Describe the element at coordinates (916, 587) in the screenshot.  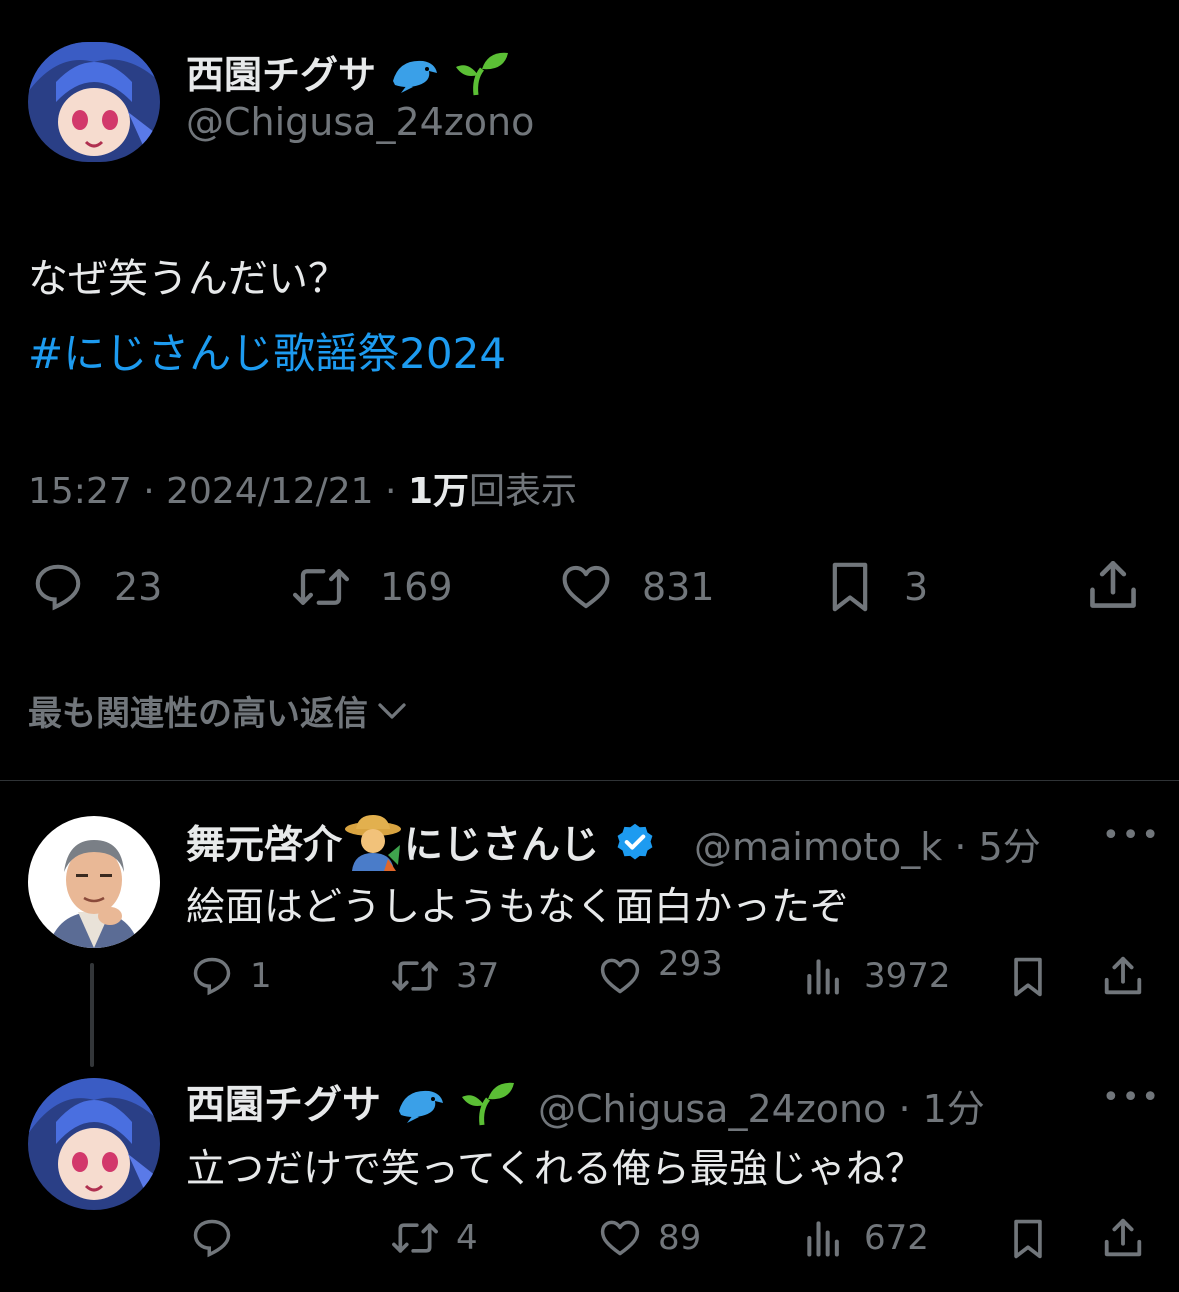
I see `bookmark-count: 3` at that location.